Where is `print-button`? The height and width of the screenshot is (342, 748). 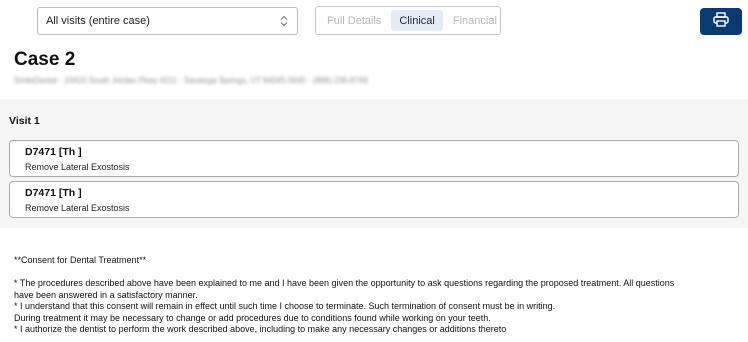
print-button is located at coordinates (721, 21).